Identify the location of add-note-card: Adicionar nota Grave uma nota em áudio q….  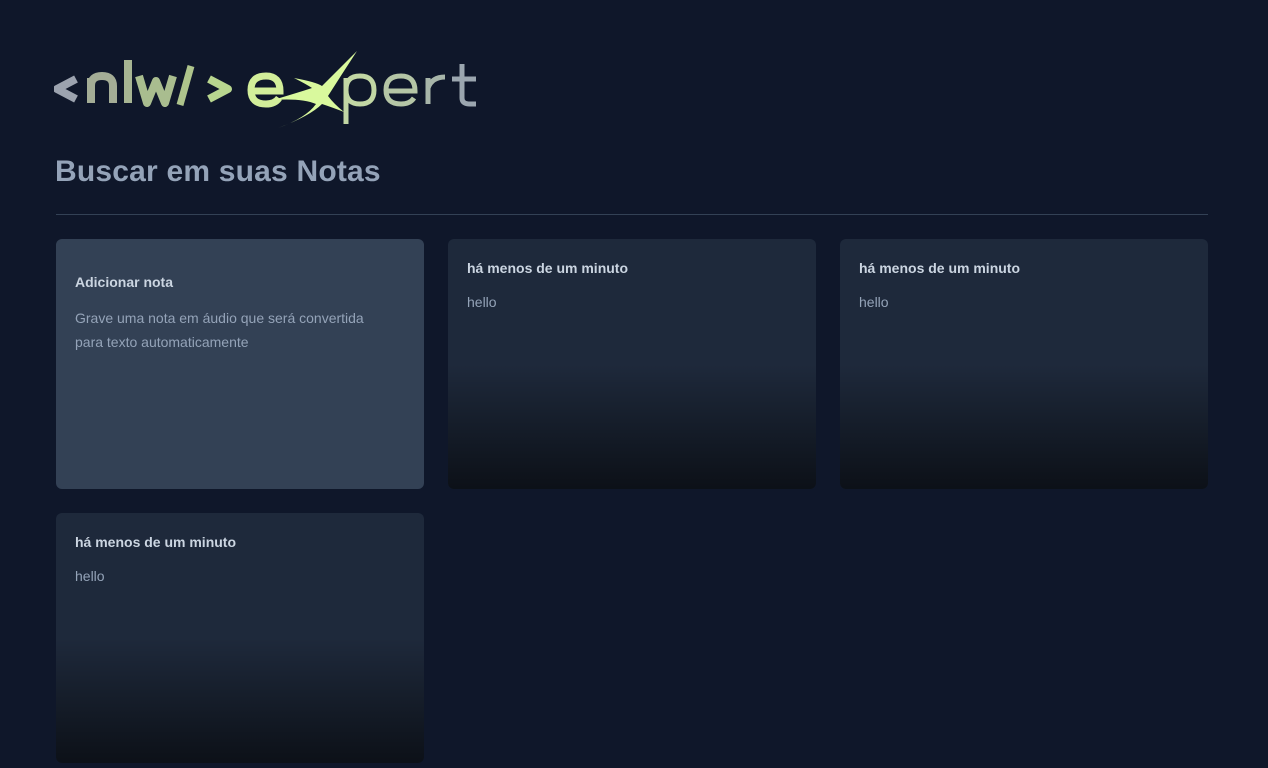
(240, 364).